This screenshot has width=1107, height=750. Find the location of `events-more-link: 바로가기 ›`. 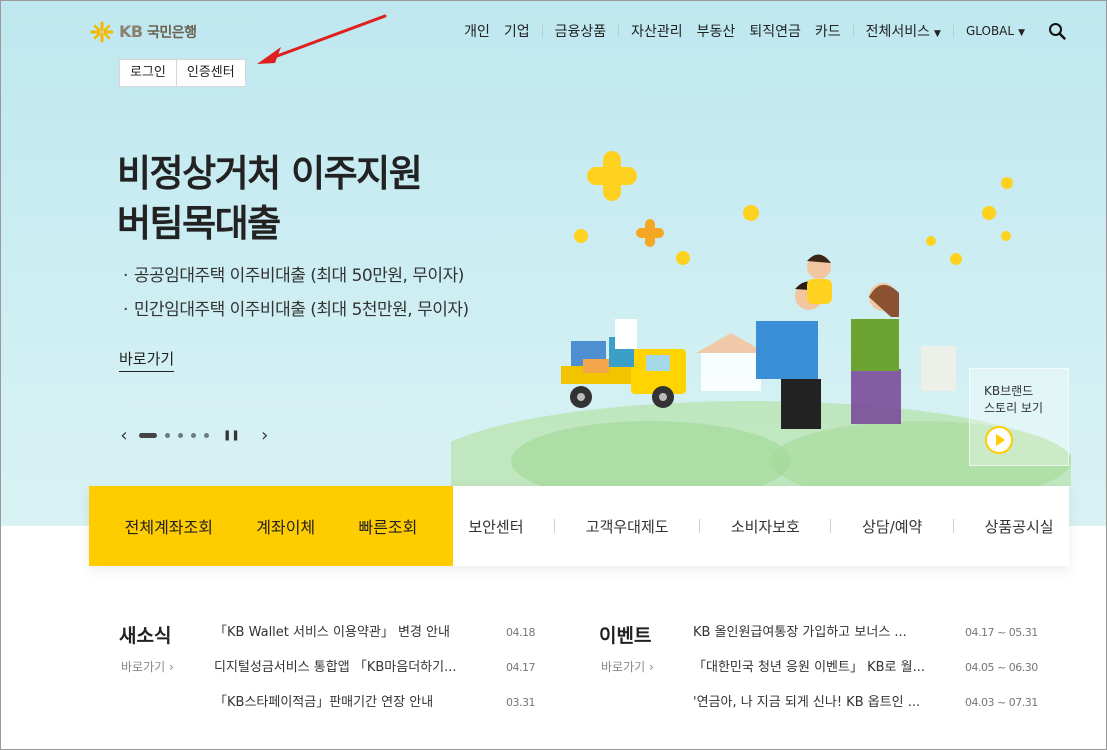

events-more-link: 바로가기 › is located at coordinates (627, 666).